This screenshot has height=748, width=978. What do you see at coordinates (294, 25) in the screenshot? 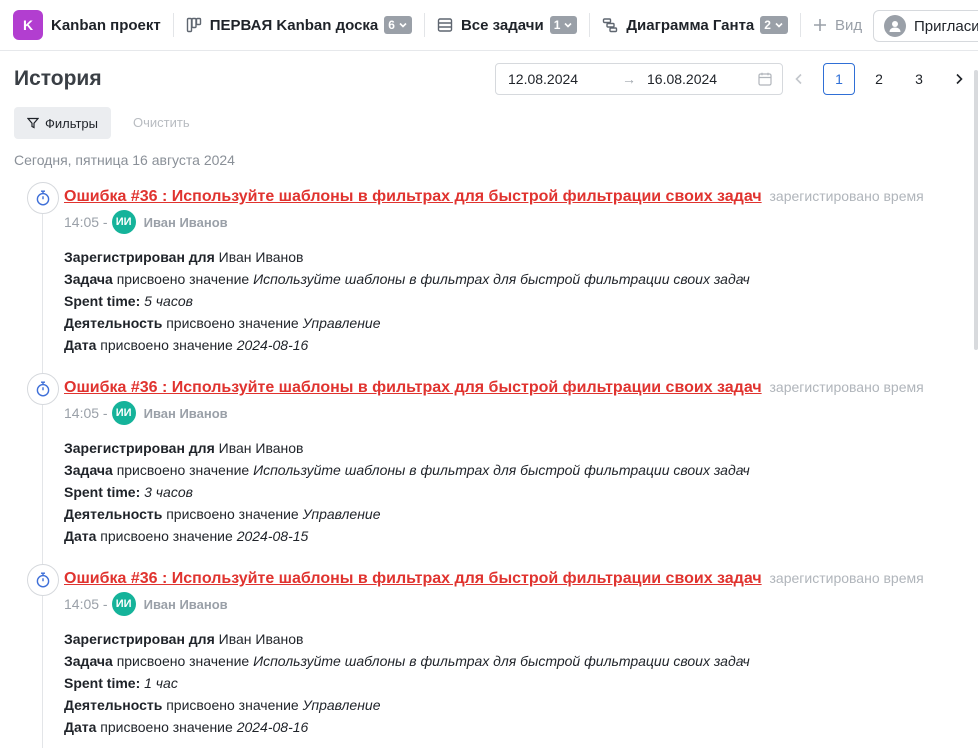
I see `tab-label: ПЕРВАЯ Kanban доска` at bounding box center [294, 25].